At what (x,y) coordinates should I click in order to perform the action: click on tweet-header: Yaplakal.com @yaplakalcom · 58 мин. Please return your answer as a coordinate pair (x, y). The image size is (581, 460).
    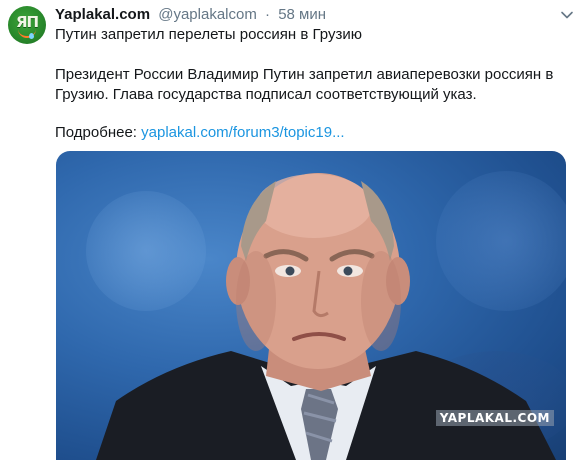
    Looking at the image, I should click on (190, 15).